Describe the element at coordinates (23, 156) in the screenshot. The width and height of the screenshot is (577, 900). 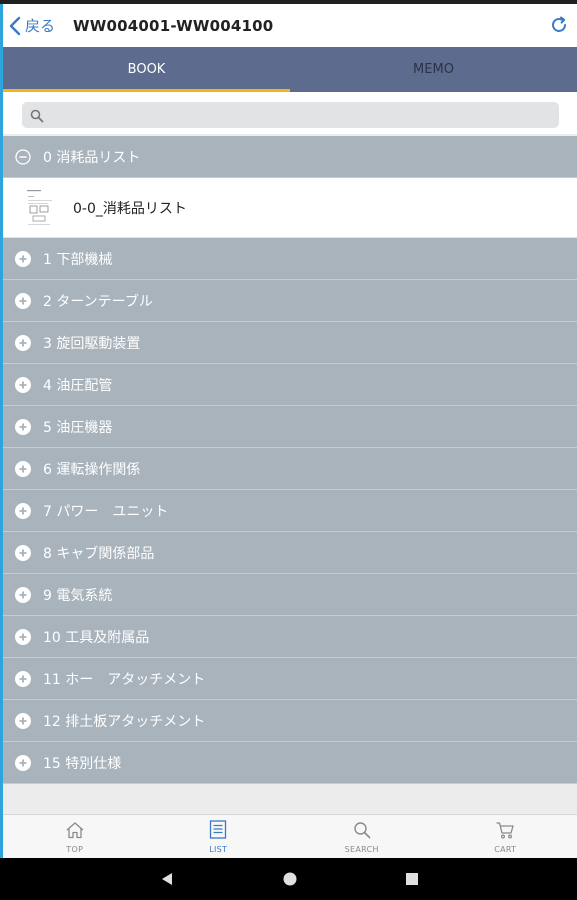
I see `collapse-icon` at that location.